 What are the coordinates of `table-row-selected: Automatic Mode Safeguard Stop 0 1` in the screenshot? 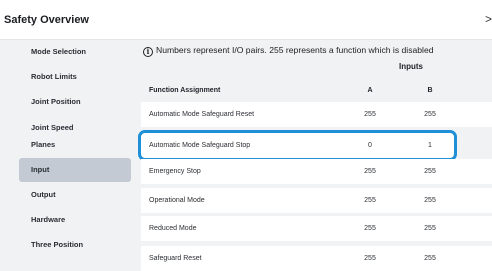 It's located at (297, 145).